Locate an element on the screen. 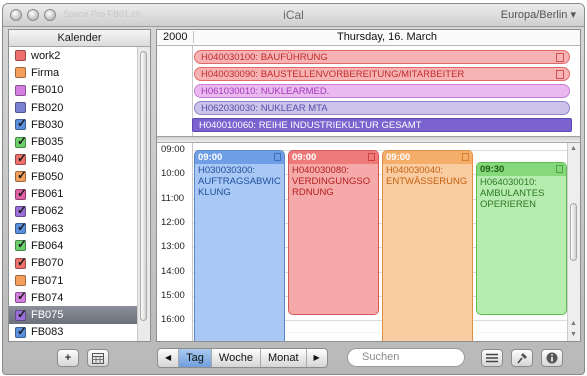  title-bar: Space Pro FB01.ch iCal Europa/Berlin ▾ is located at coordinates (293, 15).